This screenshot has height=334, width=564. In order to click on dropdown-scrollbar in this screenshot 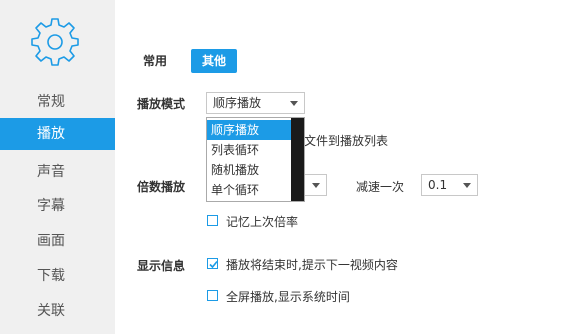, I will do `click(297, 159)`.